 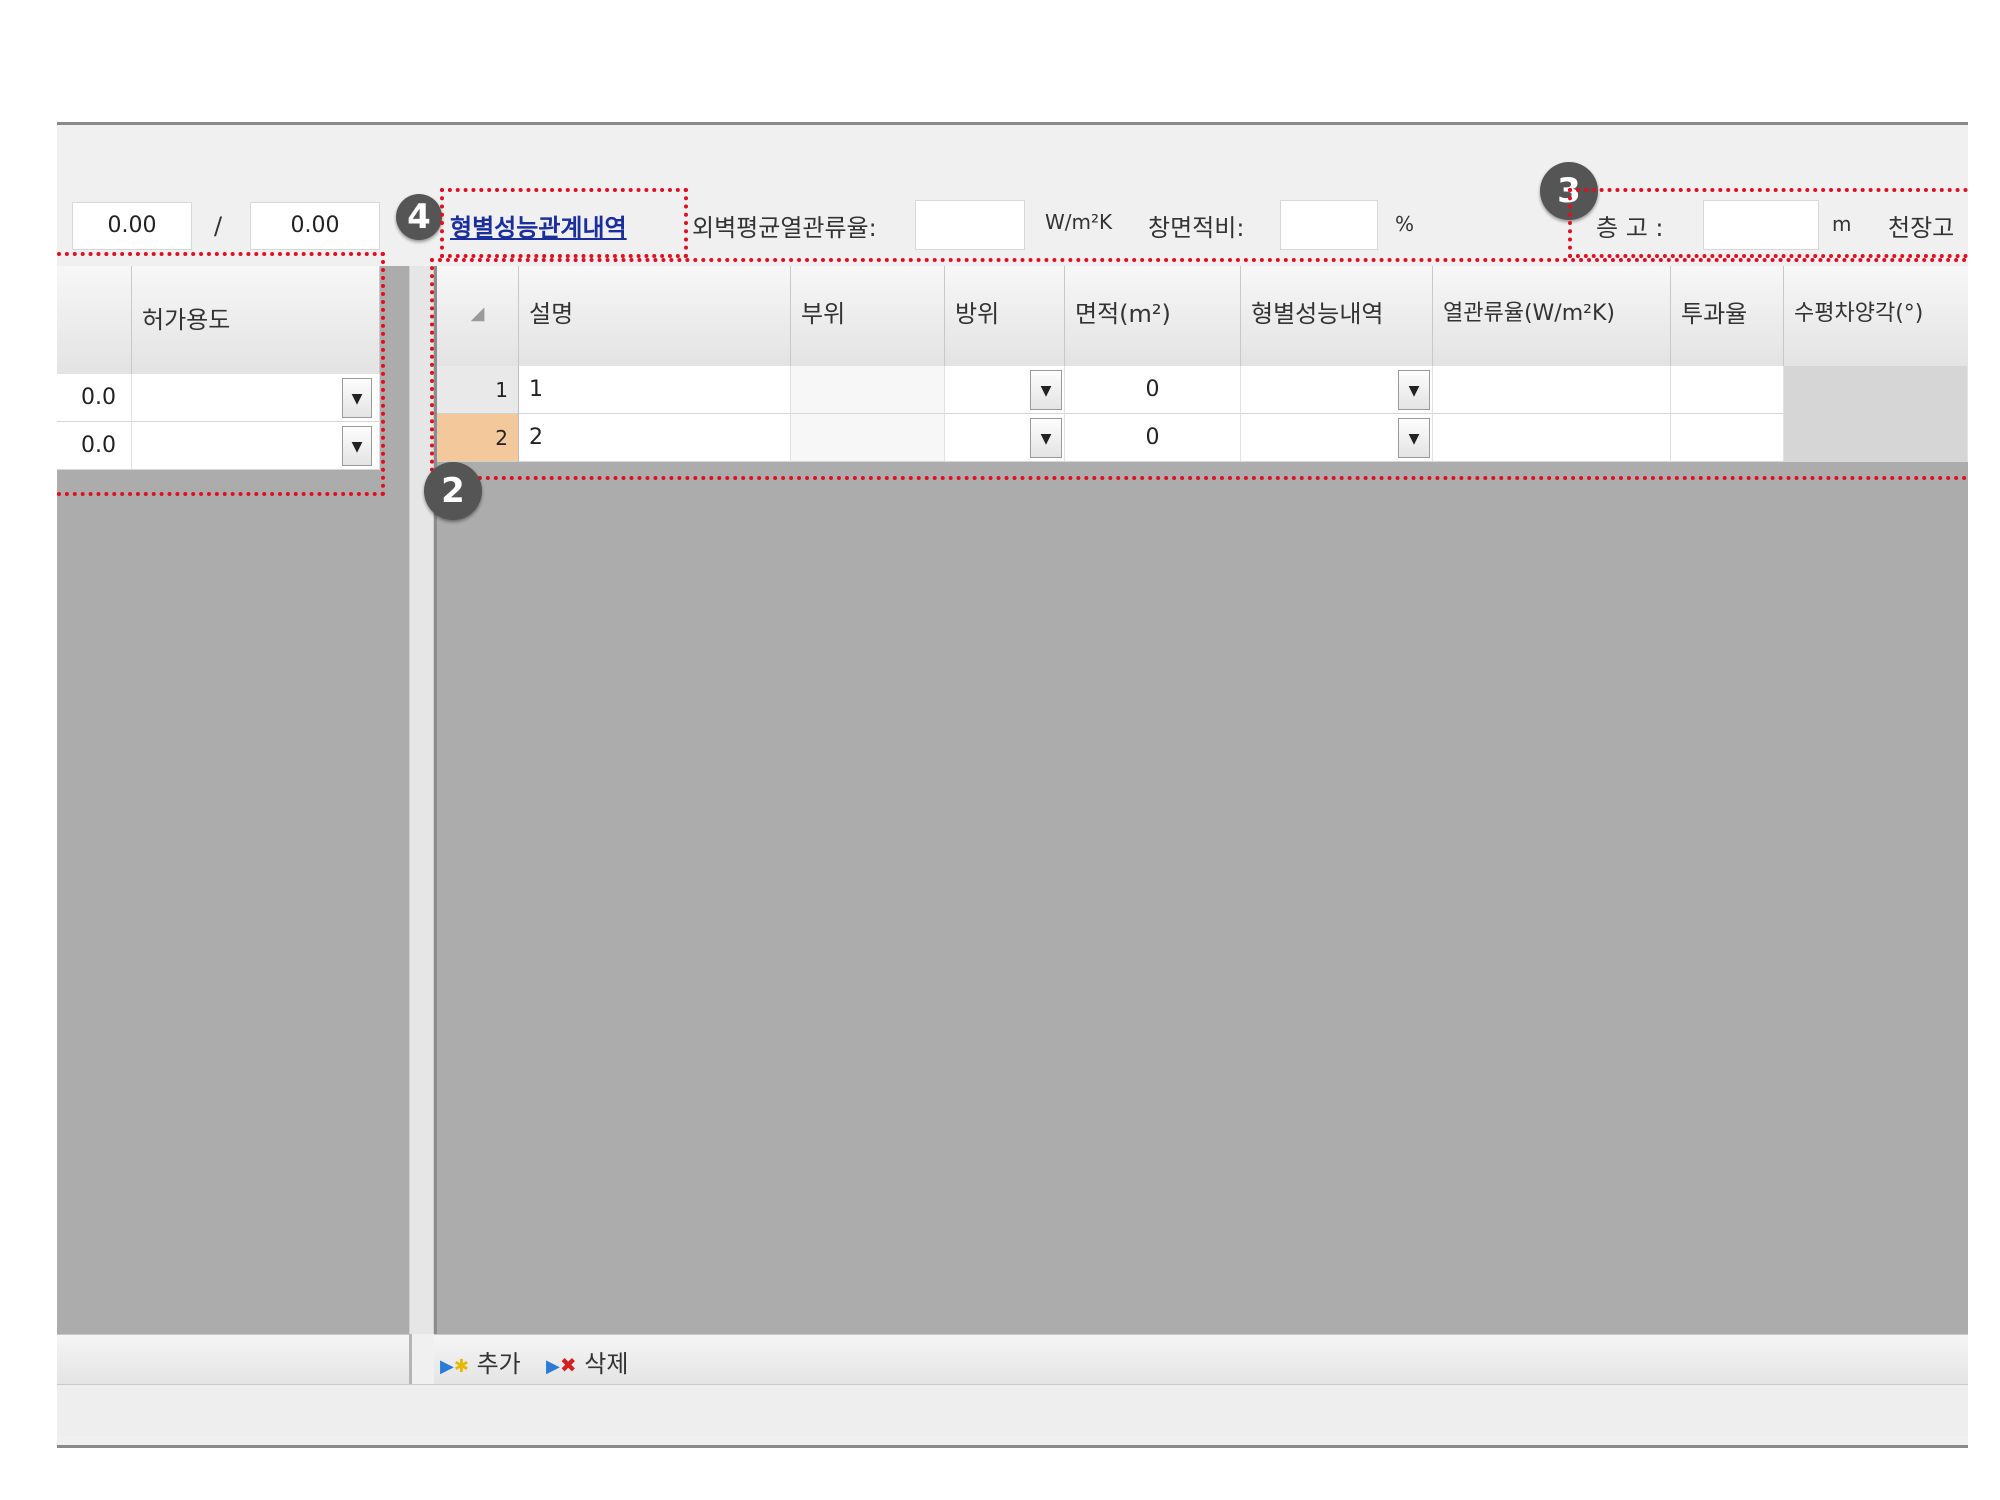 I want to click on floor-height-unit: m, so click(x=1842, y=224).